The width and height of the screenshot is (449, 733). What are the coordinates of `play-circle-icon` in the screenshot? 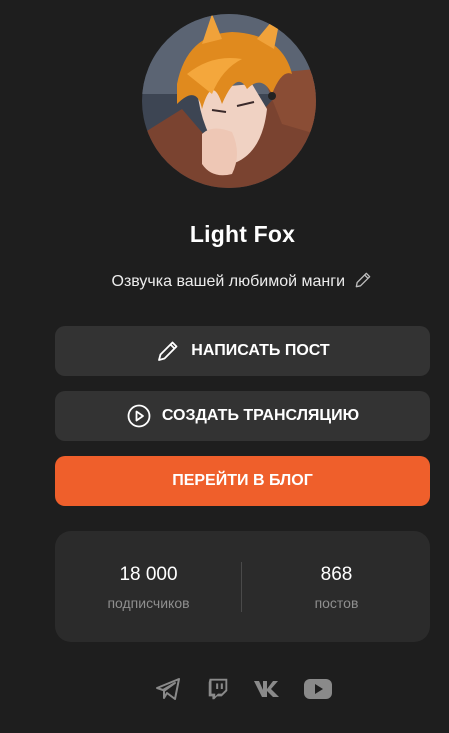 It's located at (139, 416).